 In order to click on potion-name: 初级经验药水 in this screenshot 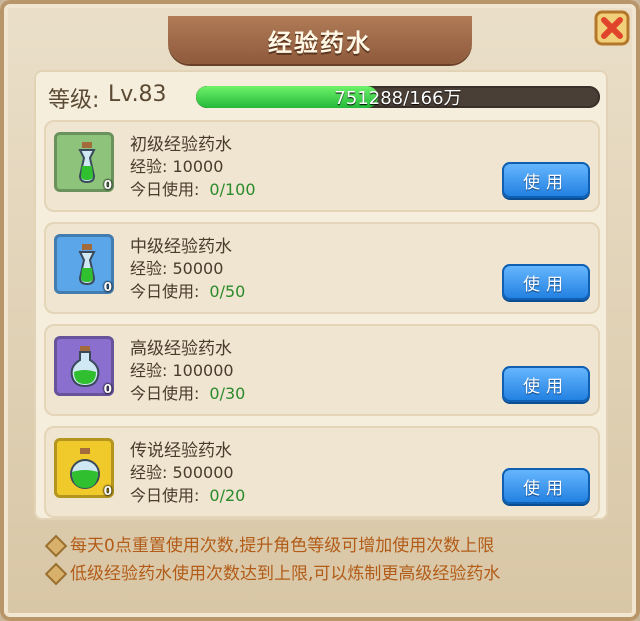, I will do `click(181, 145)`.